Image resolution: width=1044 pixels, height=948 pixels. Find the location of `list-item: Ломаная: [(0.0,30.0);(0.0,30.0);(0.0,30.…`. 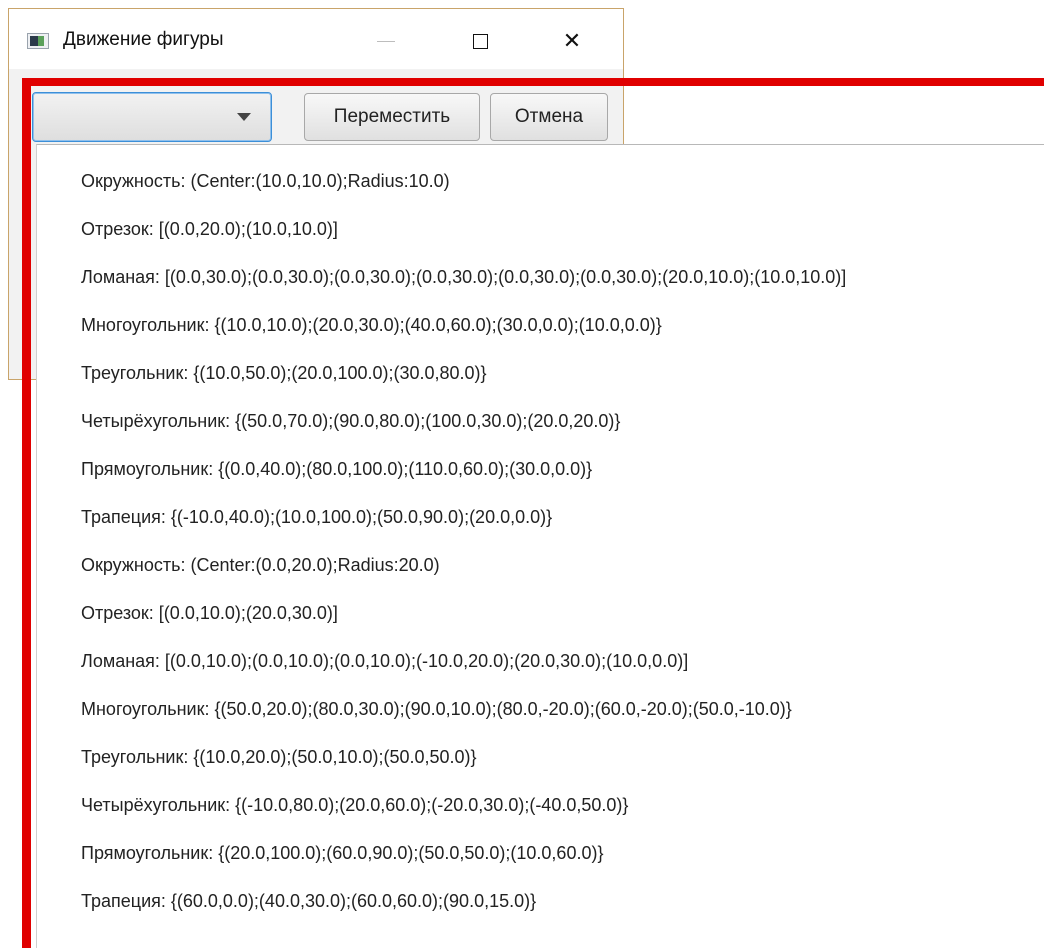

list-item: Ломаная: [(0.0,30.0);(0.0,30.0);(0.0,30.… is located at coordinates (463, 277).